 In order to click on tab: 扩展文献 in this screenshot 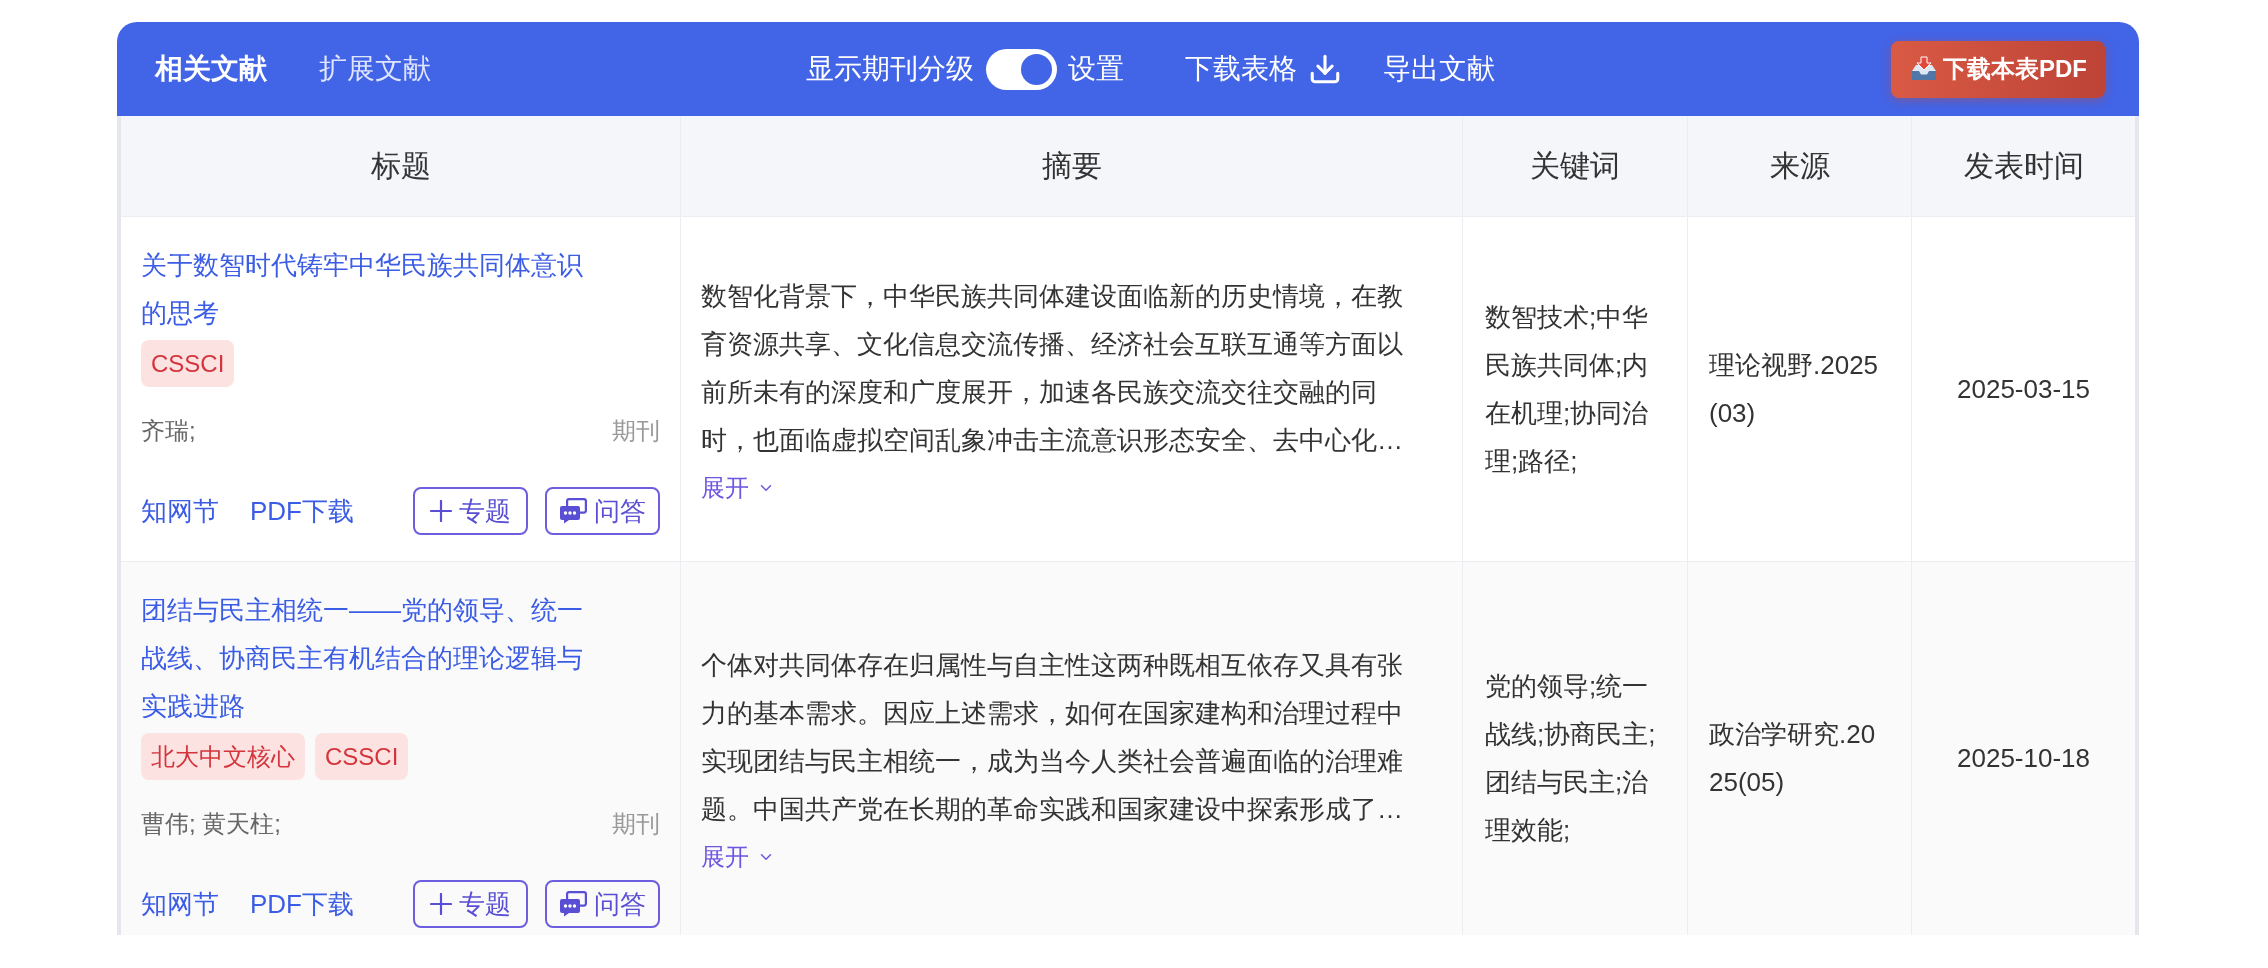, I will do `click(375, 69)`.